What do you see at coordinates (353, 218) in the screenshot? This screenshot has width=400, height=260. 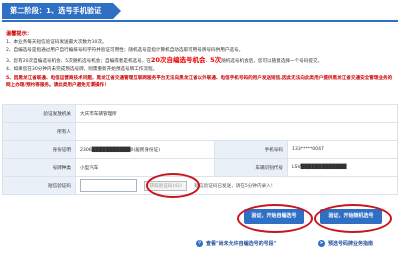 I see `highlight-circle-random` at bounding box center [353, 218].